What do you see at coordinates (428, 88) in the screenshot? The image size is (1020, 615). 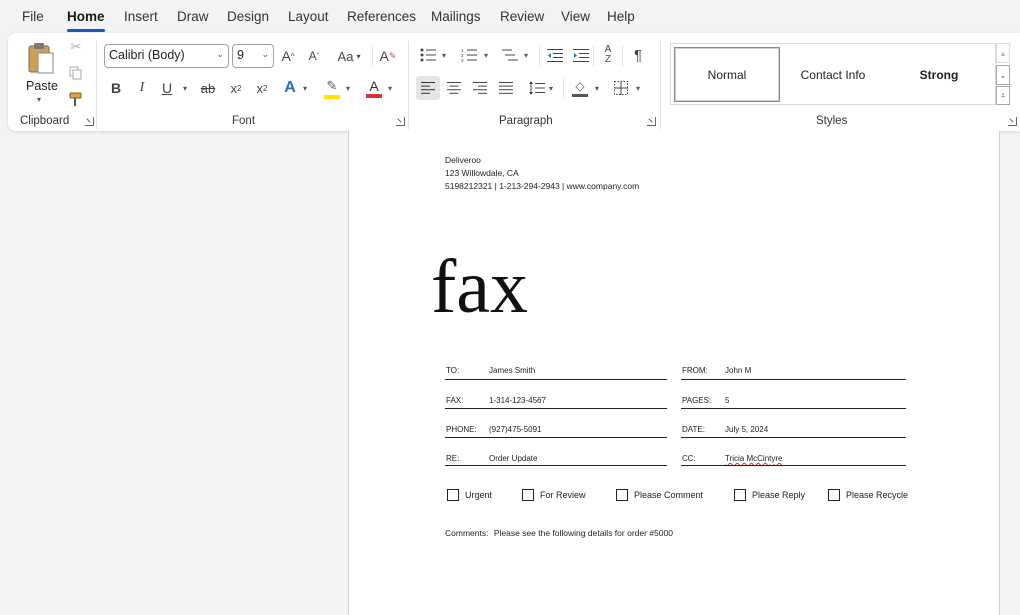 I see `align-left-icon` at bounding box center [428, 88].